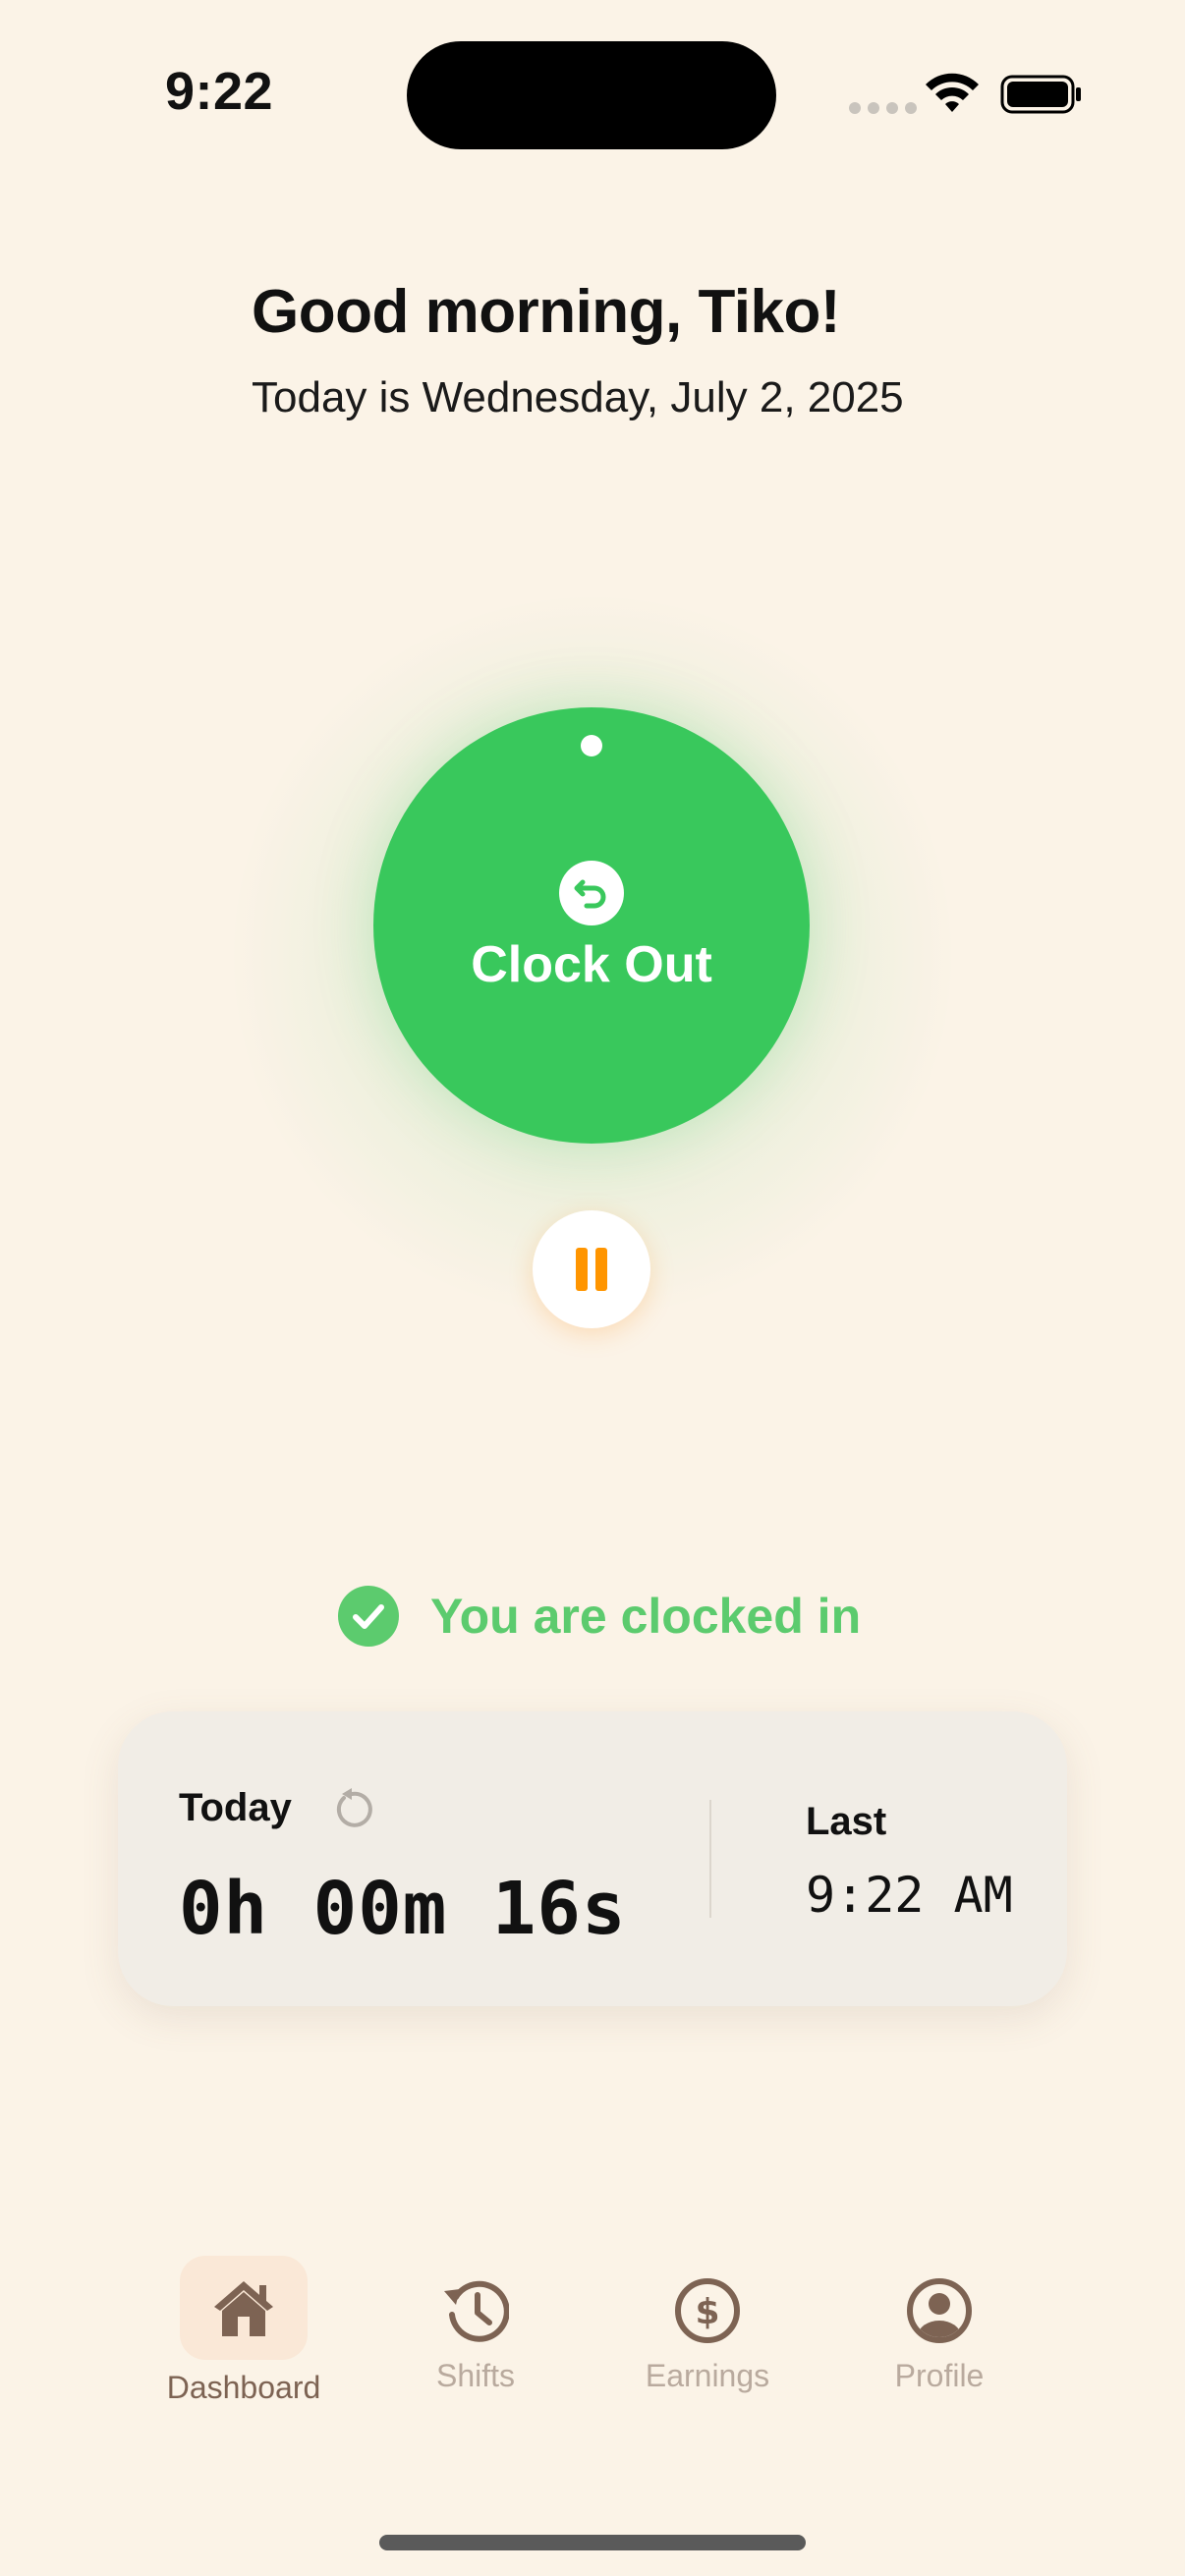  I want to click on reset-icon, so click(352, 1809).